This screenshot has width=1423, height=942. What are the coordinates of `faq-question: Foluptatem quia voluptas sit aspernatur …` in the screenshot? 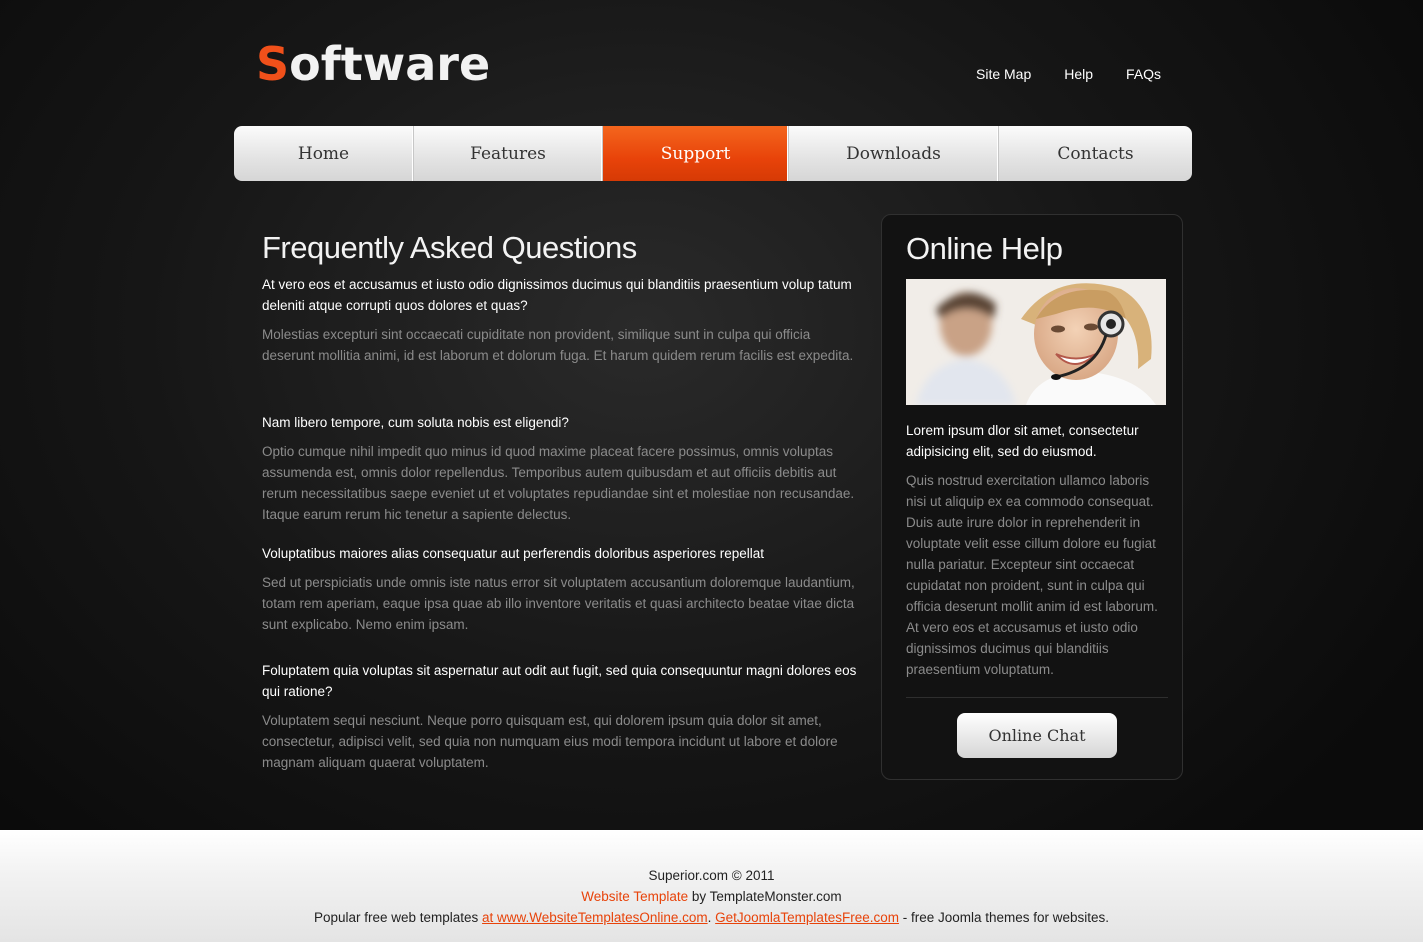 It's located at (559, 681).